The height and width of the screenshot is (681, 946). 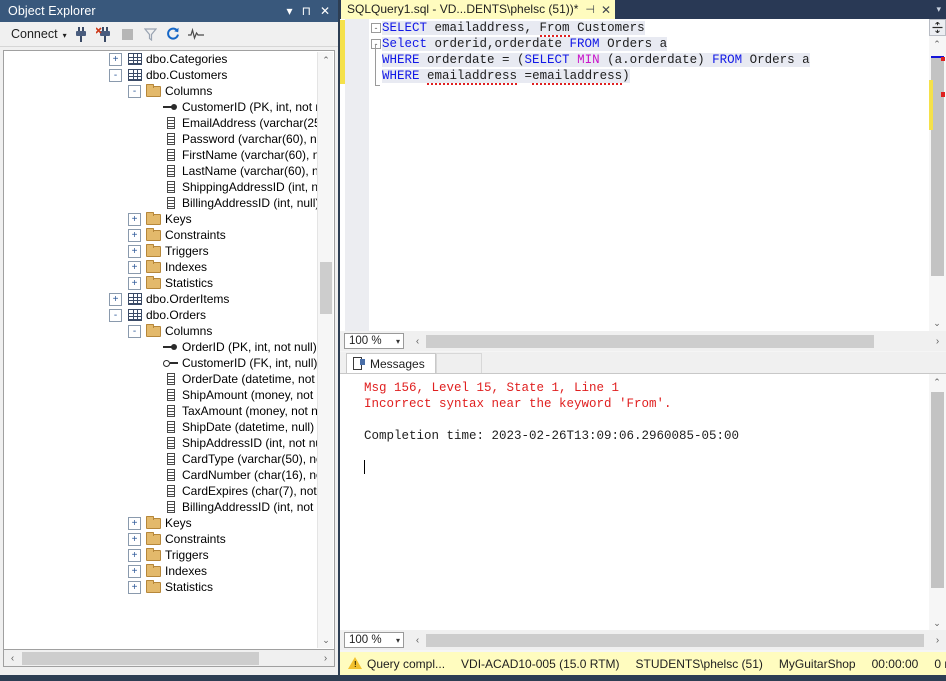 What do you see at coordinates (161, 507) in the screenshot?
I see `tree-item: BillingAddressID (int, not null)` at bounding box center [161, 507].